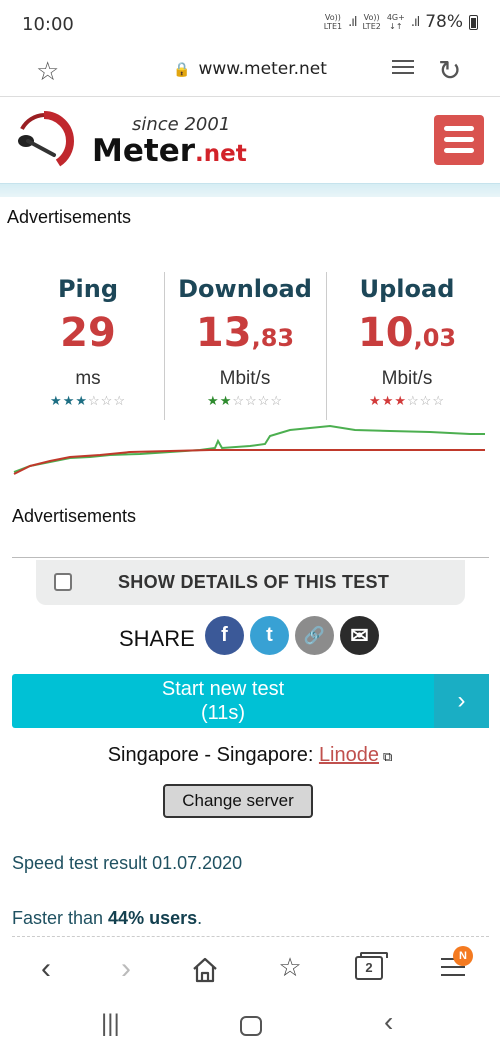 This screenshot has height=1056, width=500. Describe the element at coordinates (395, 22) in the screenshot. I see `network-type: 4G+ ↓↑` at that location.